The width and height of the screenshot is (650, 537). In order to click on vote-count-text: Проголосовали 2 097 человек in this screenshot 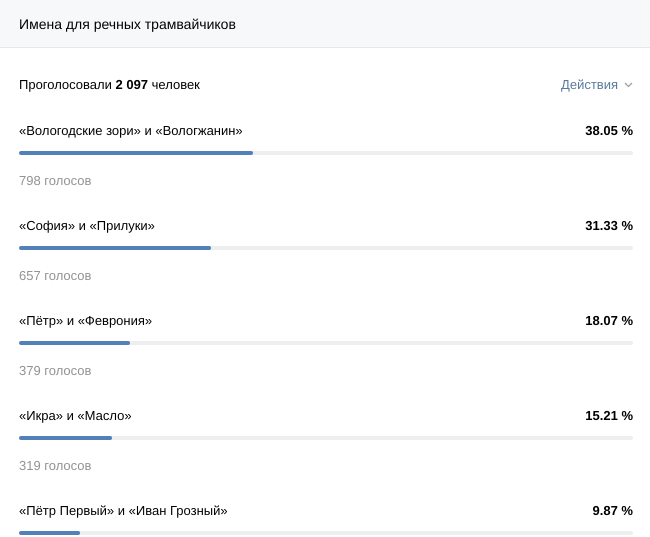, I will do `click(109, 85)`.